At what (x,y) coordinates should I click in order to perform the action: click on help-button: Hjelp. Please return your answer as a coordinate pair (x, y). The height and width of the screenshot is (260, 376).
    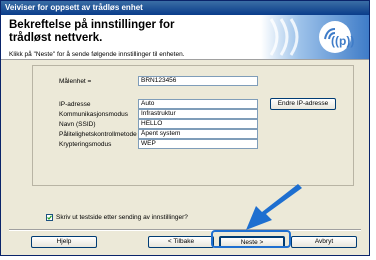
    Looking at the image, I should click on (64, 242).